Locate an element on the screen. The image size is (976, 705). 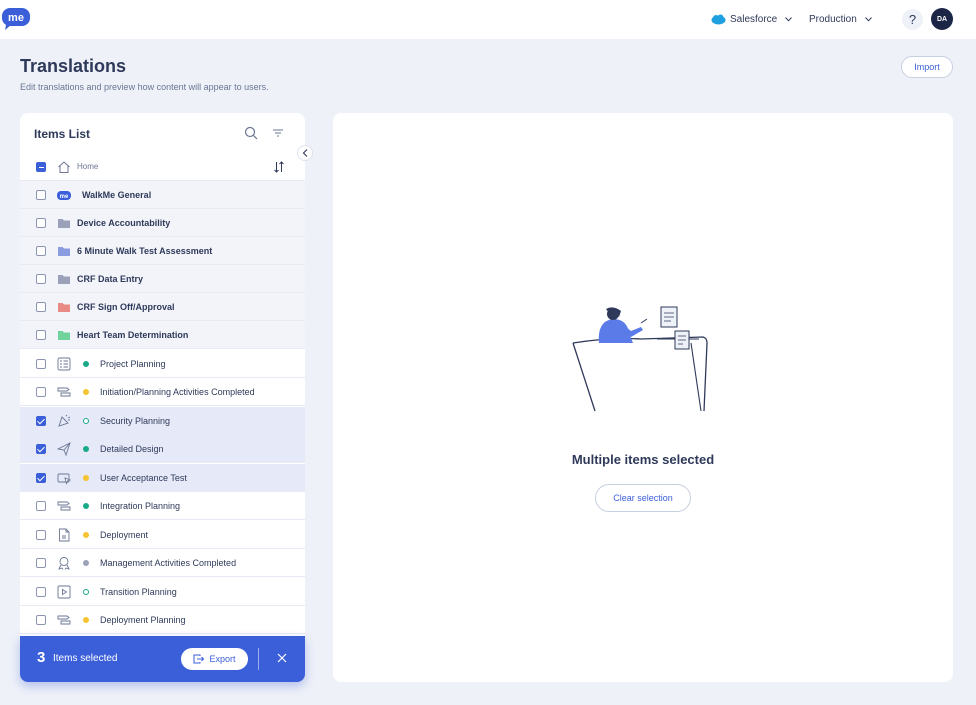
video-icon is located at coordinates (64, 591).